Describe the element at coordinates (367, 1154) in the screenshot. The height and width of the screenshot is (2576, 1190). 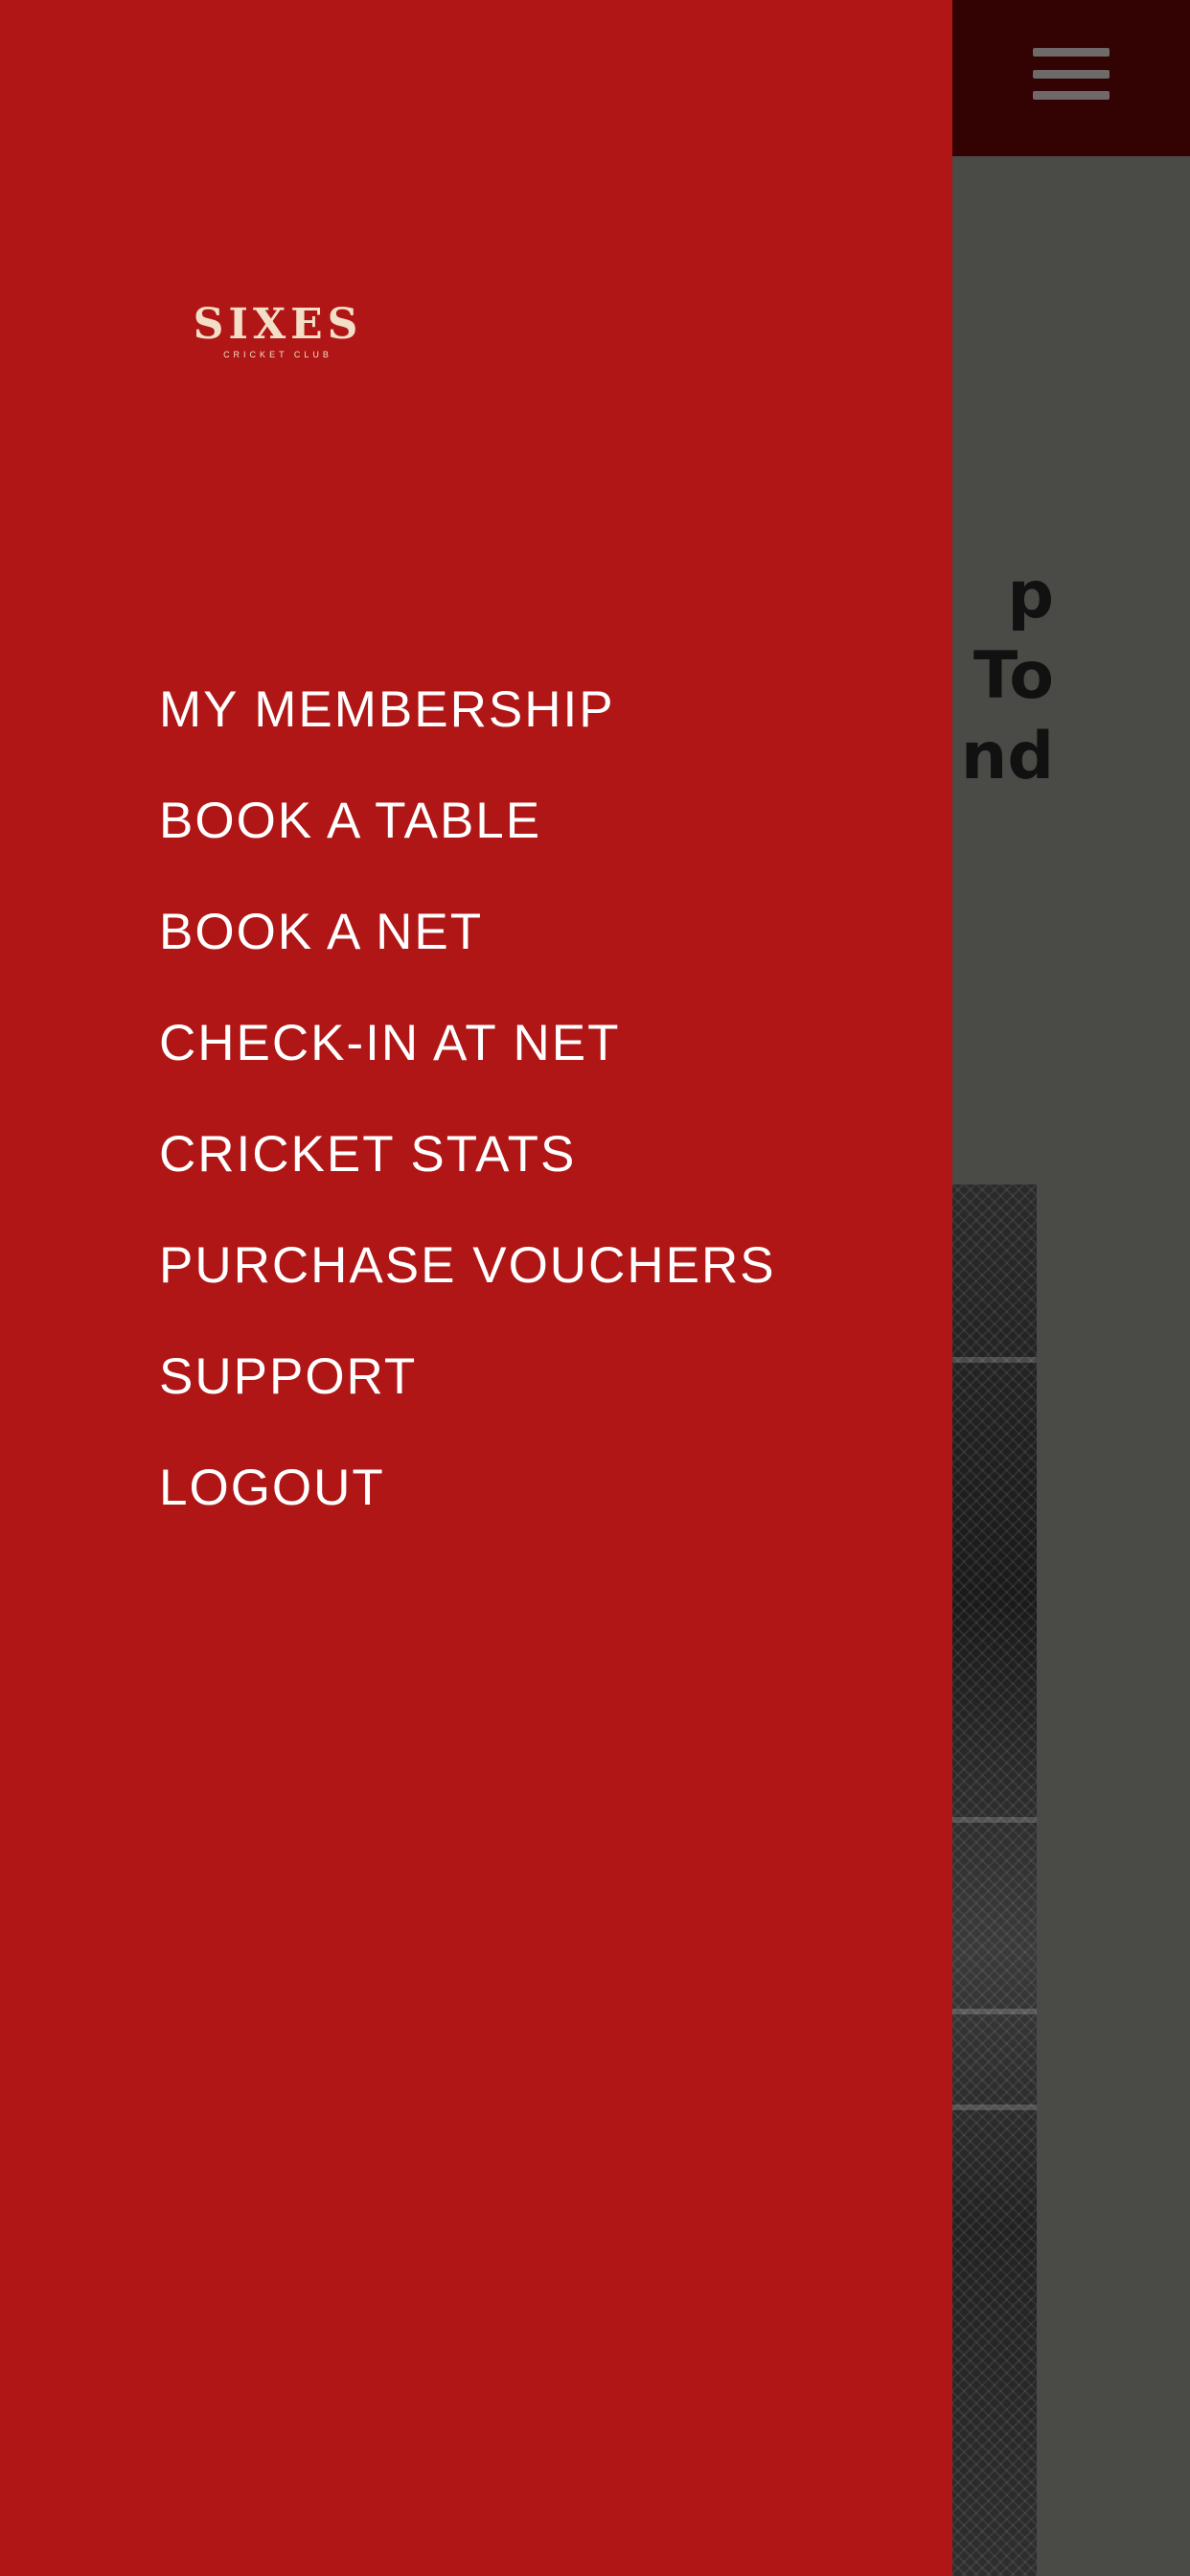
I see `cricket-stats-link: CRICKET STATS` at that location.